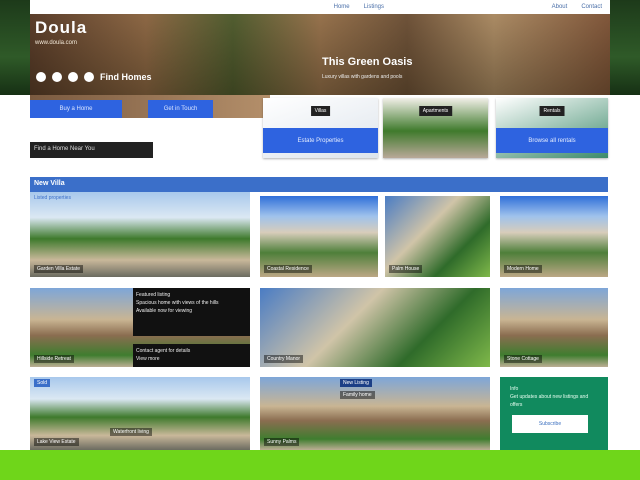 The width and height of the screenshot is (640, 480). What do you see at coordinates (76, 109) in the screenshot?
I see `buy-home-button: Buy a Home` at bounding box center [76, 109].